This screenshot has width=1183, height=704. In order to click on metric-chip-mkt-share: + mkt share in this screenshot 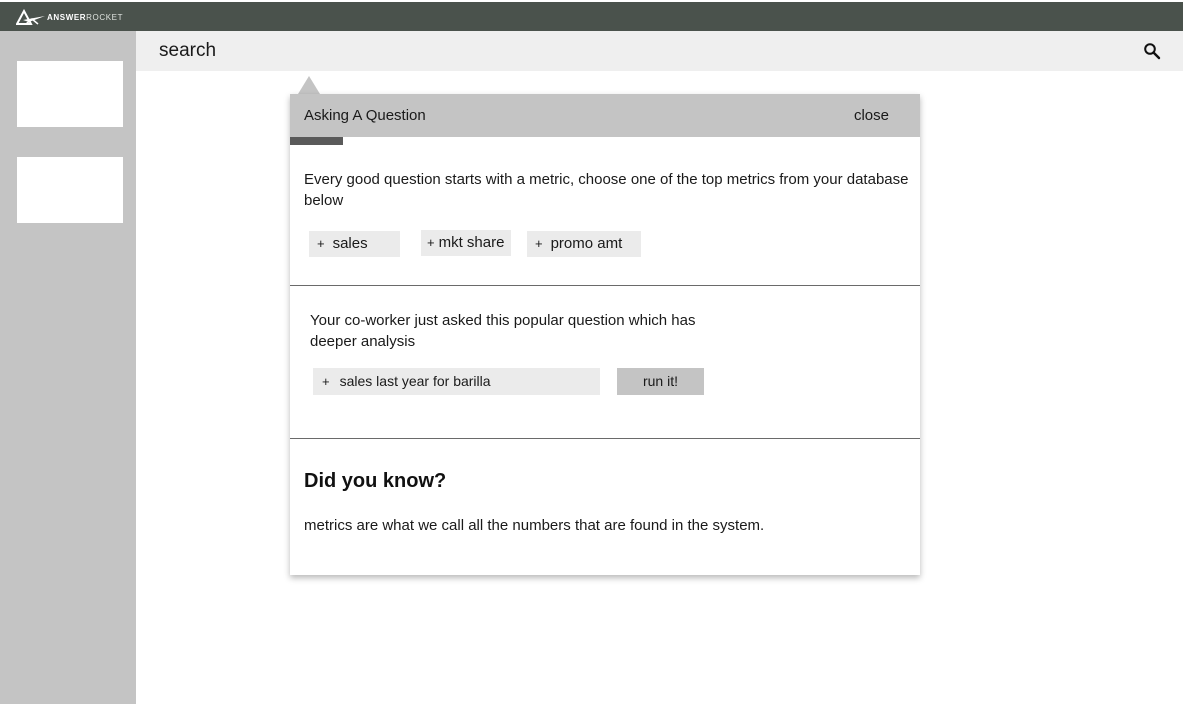, I will do `click(466, 243)`.